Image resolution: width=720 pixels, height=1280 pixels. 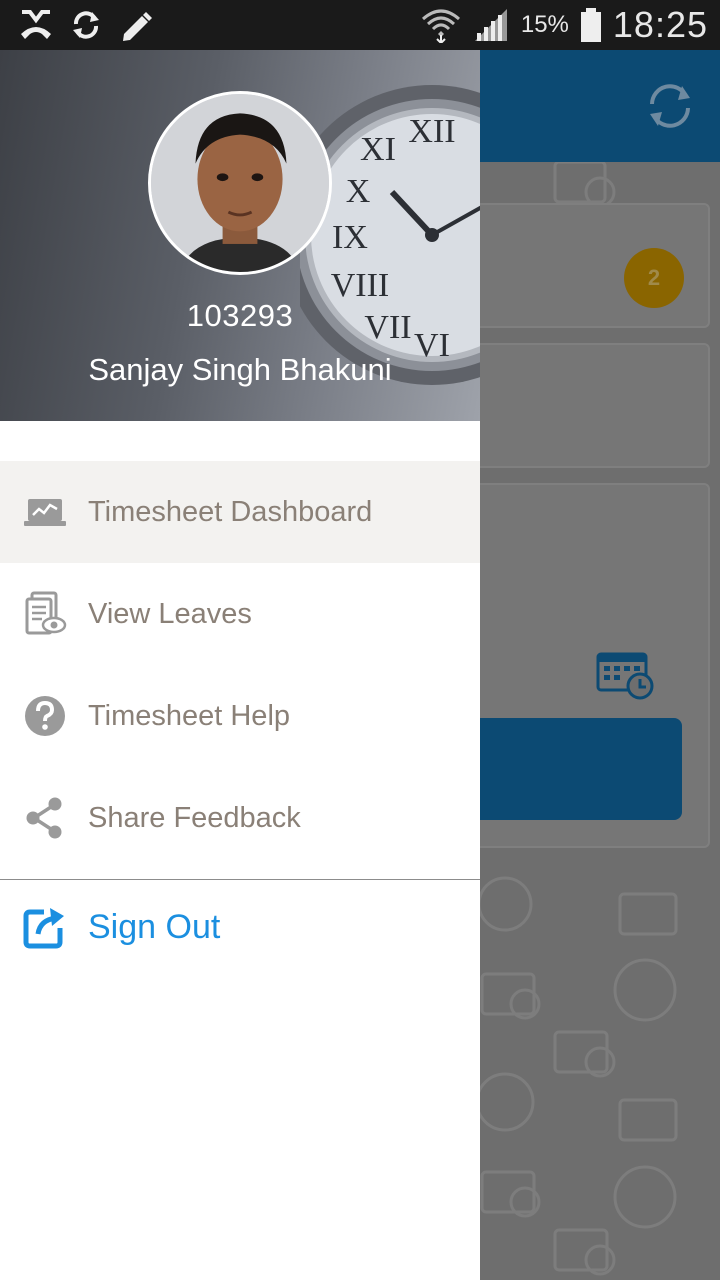 What do you see at coordinates (137, 26) in the screenshot?
I see `pencil-icon` at bounding box center [137, 26].